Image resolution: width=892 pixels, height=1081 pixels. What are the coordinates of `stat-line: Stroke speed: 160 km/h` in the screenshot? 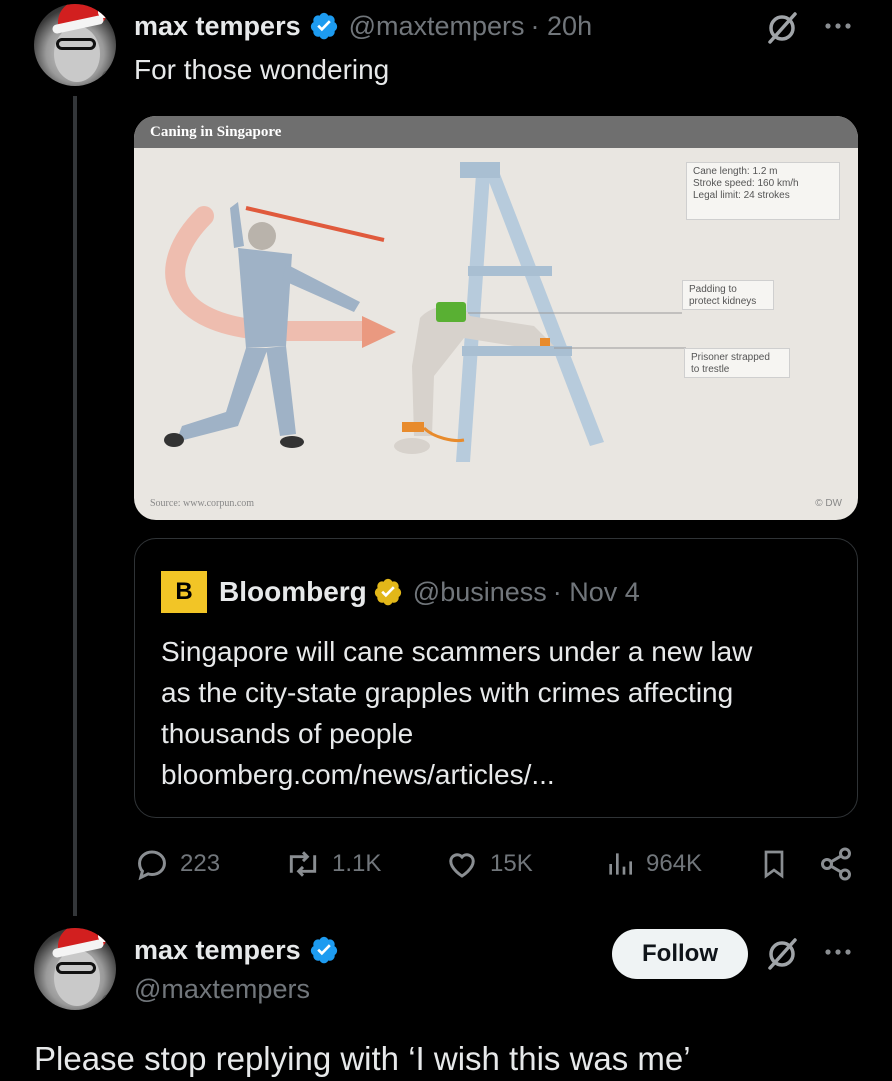 It's located at (746, 183).